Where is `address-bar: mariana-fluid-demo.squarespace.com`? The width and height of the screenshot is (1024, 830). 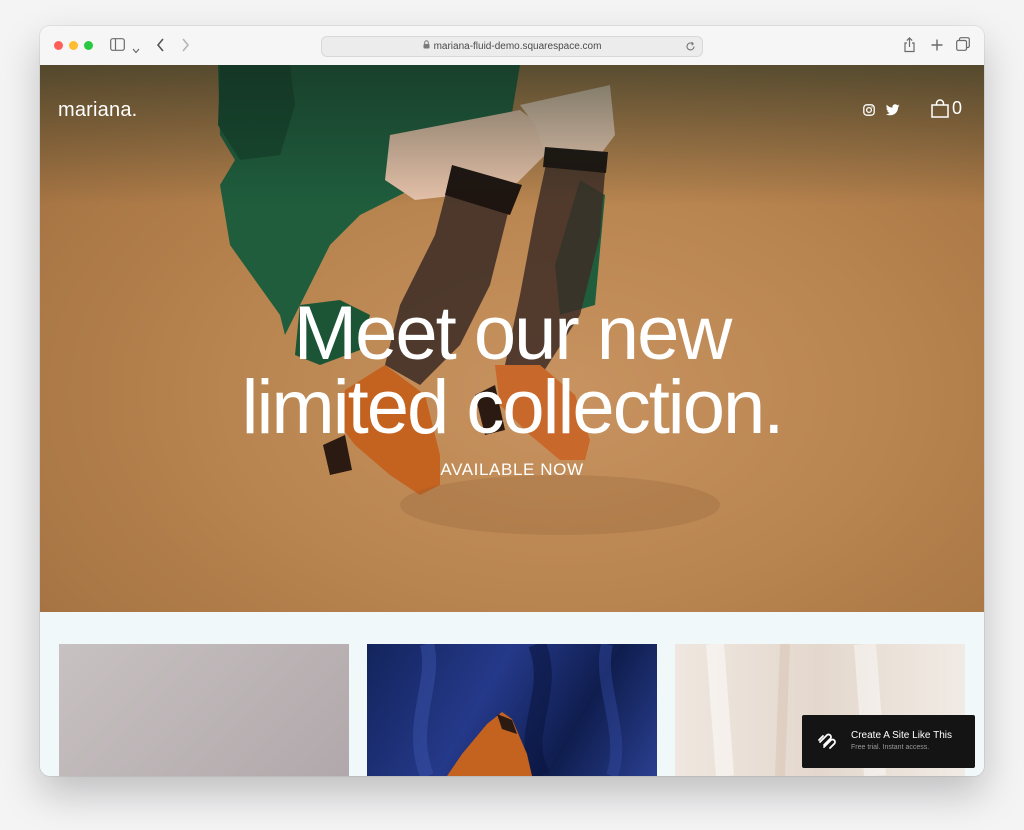
address-bar: mariana-fluid-demo.squarespace.com is located at coordinates (512, 46).